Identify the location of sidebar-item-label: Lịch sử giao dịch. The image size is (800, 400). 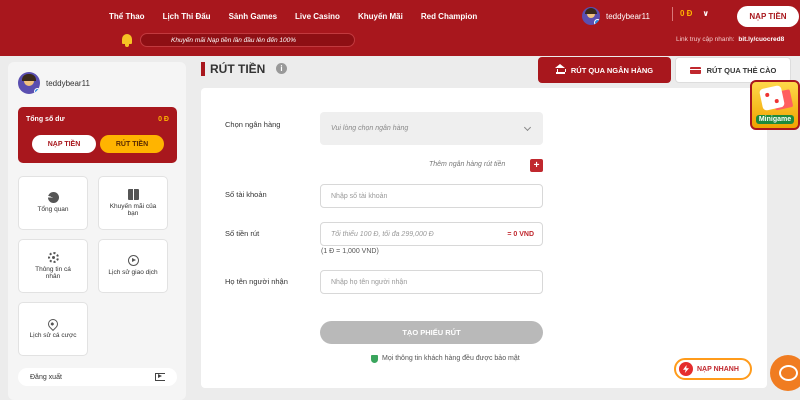
(133, 273).